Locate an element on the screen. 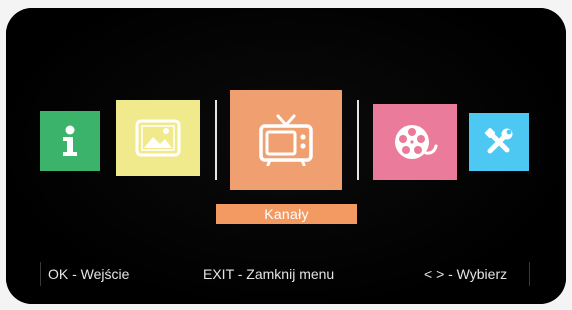 The image size is (572, 310). menu-item-games is located at coordinates (415, 142).